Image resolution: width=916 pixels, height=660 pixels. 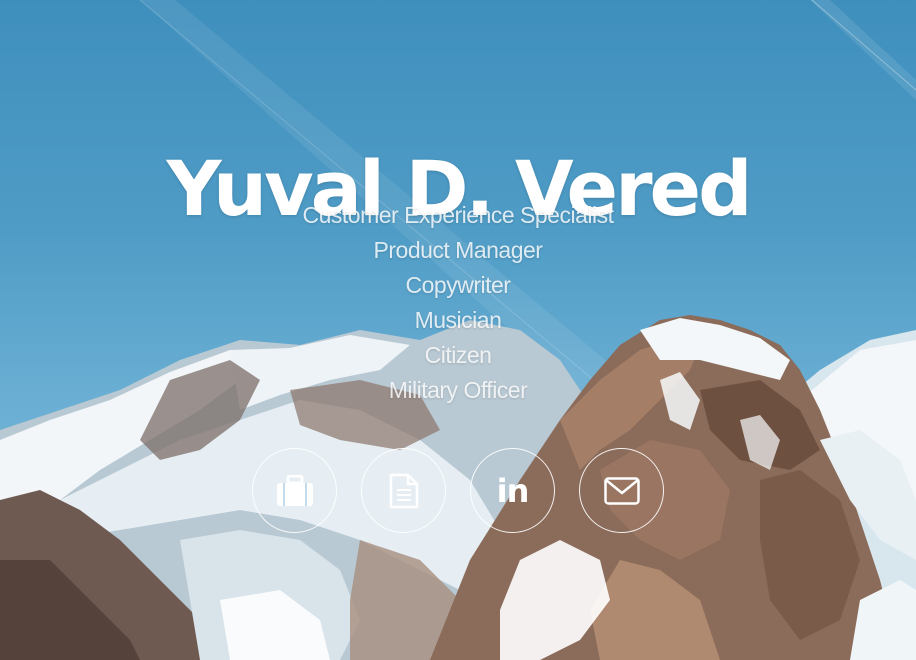 I want to click on linkedin-button: in, so click(x=512, y=490).